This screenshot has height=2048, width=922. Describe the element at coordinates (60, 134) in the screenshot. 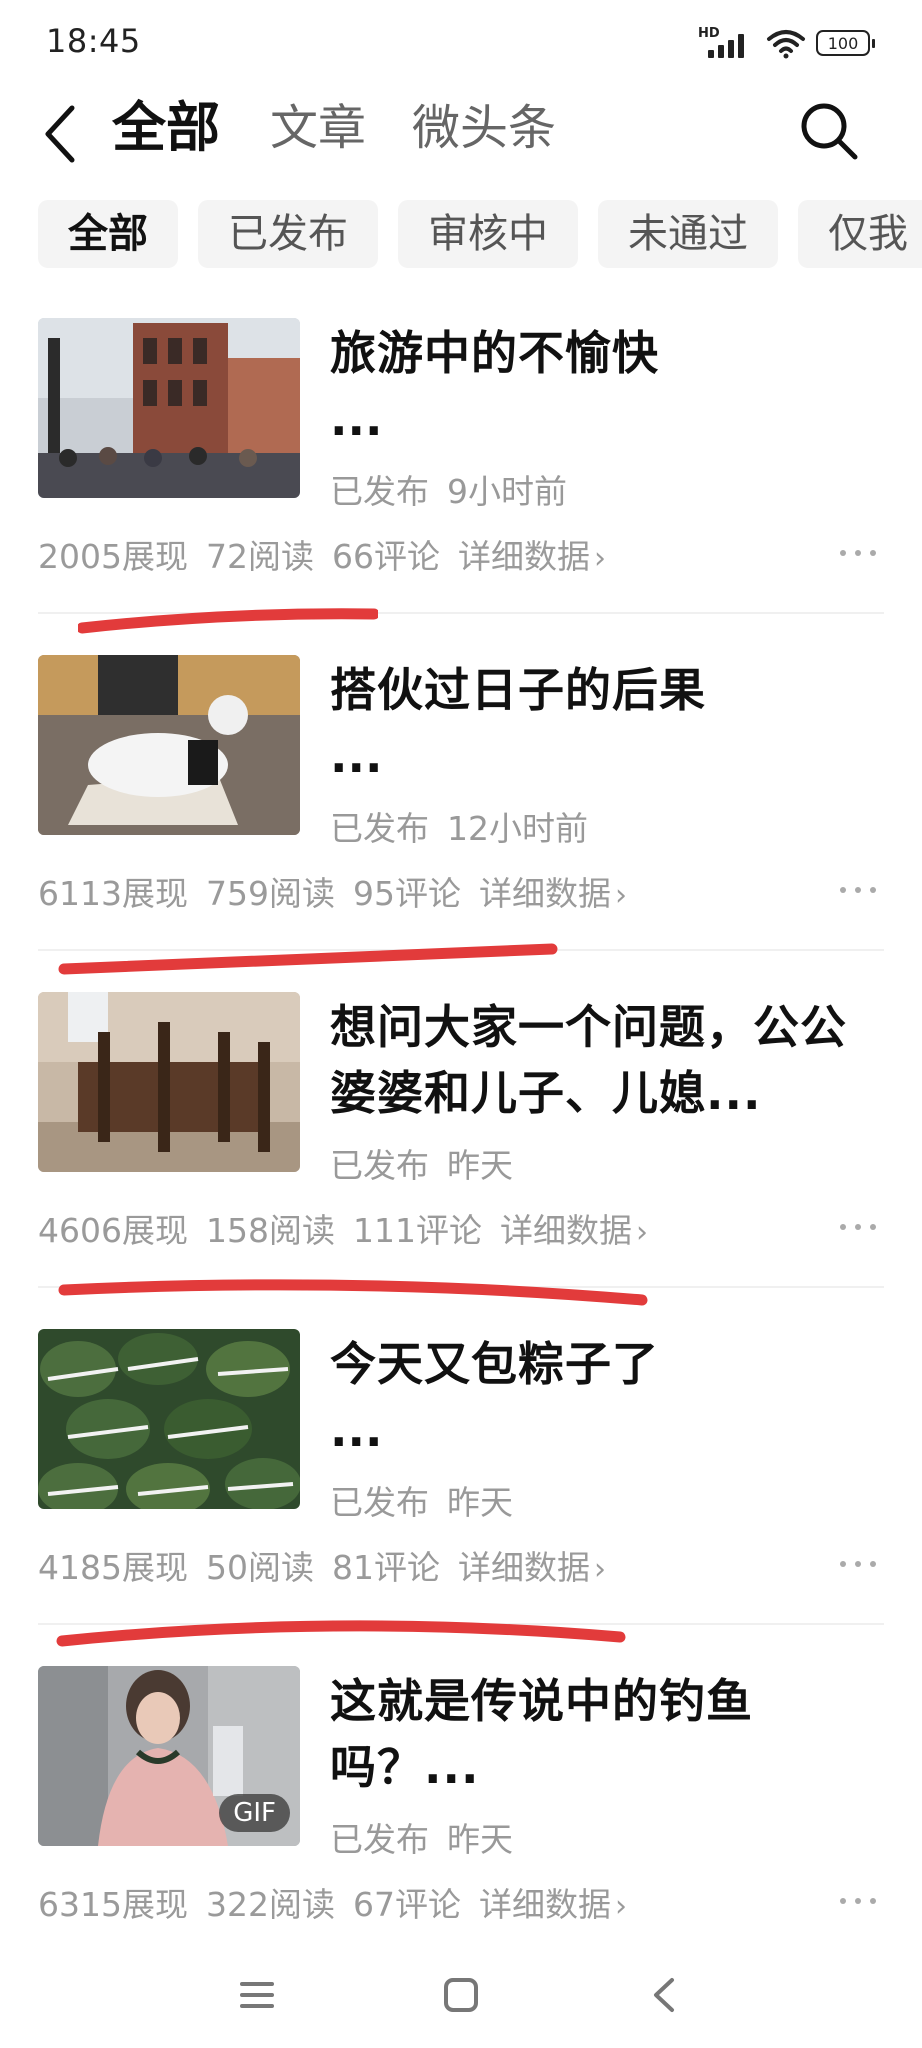

I see `back-icon` at that location.